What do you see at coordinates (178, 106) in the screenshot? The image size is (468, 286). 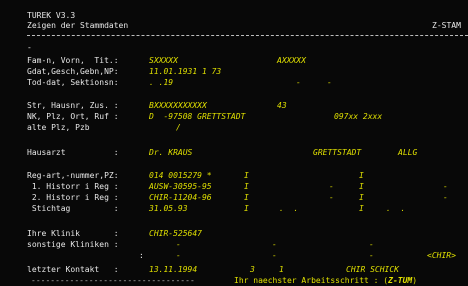 I see `street-field: BXXXXXXXXXXX` at bounding box center [178, 106].